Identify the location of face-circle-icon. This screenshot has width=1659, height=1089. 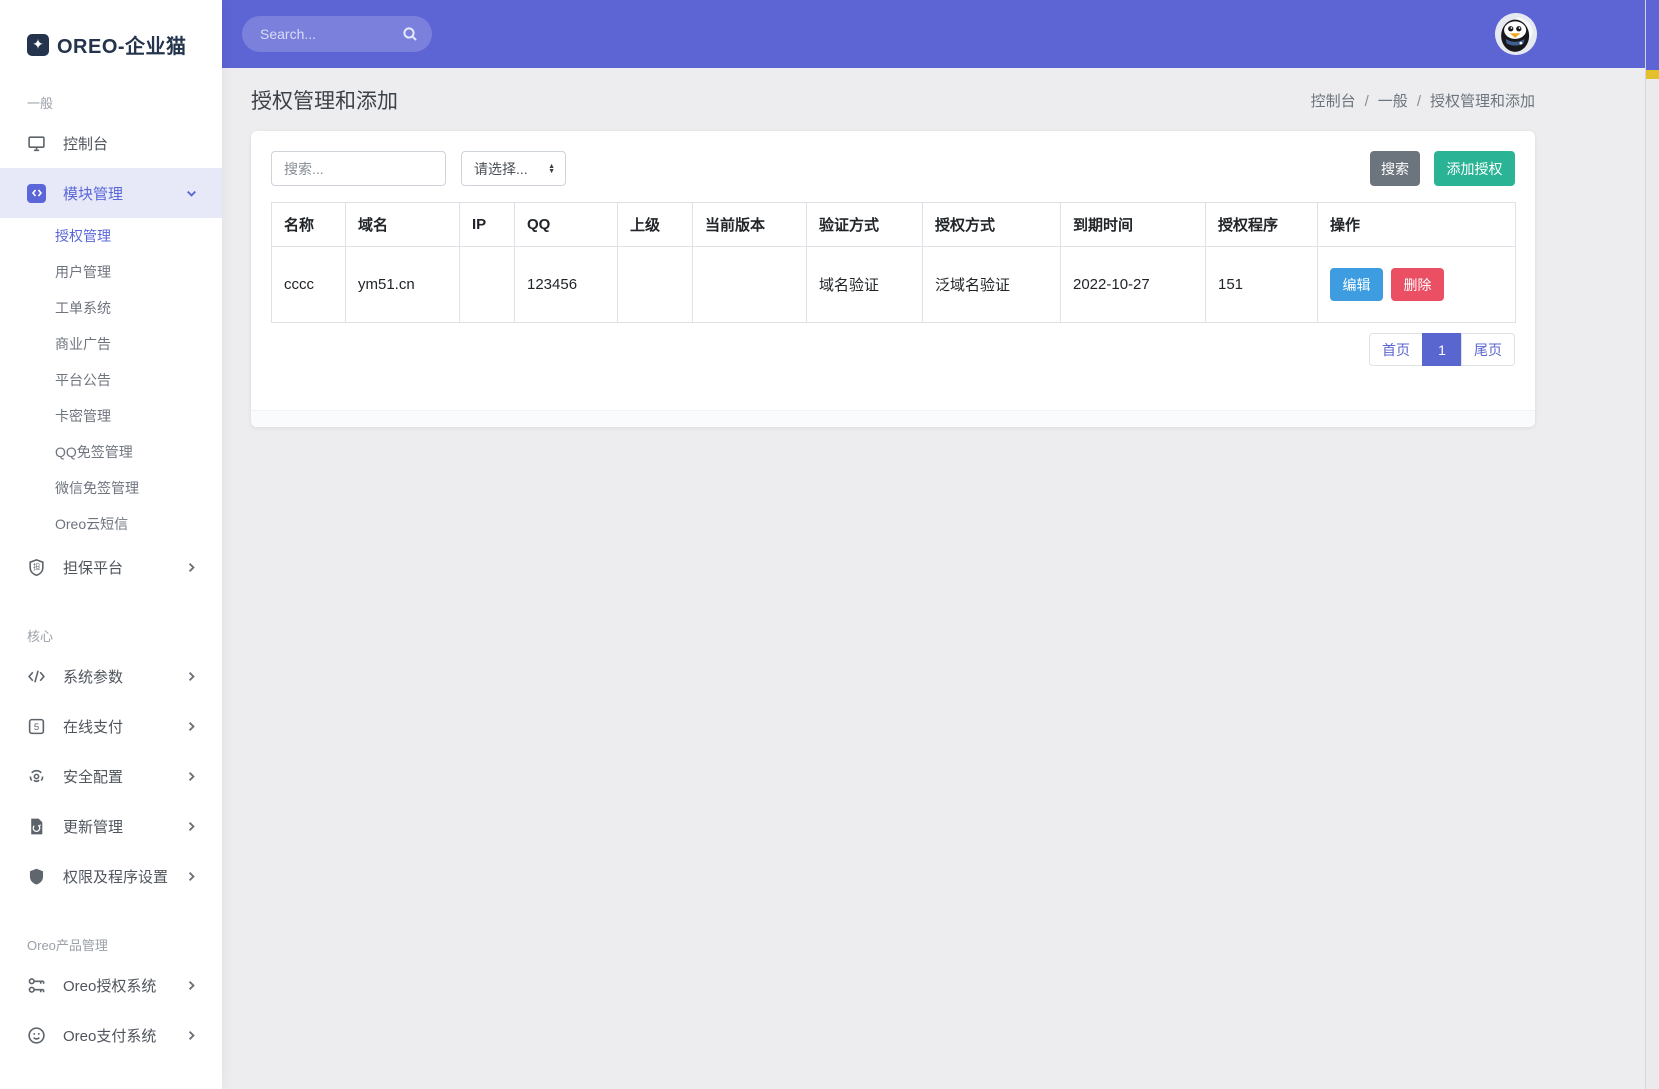
(36, 1035).